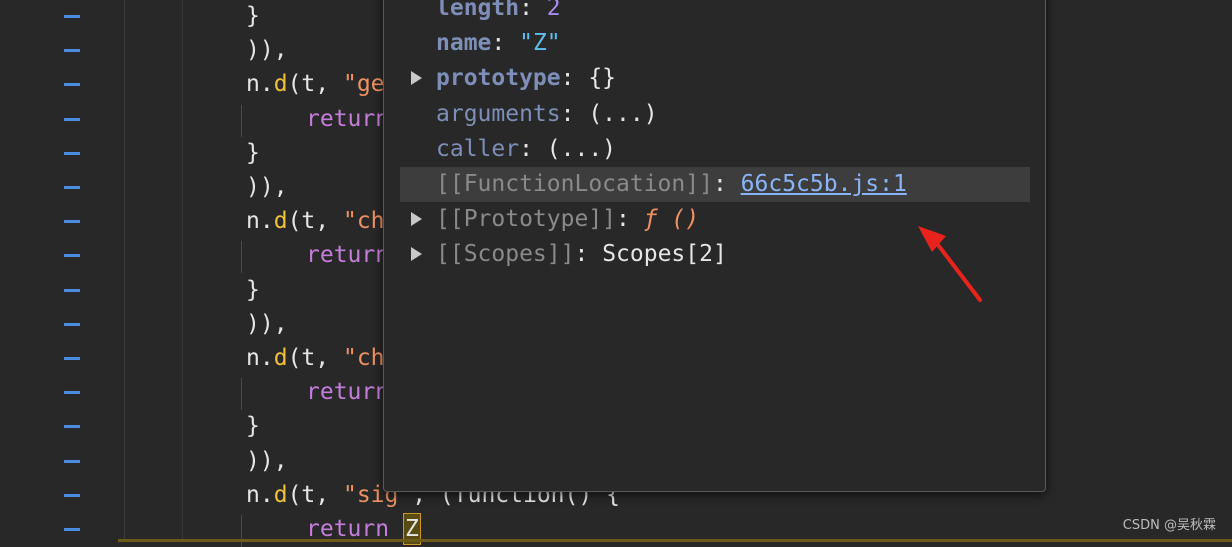 The height and width of the screenshot is (547, 1232). What do you see at coordinates (1169, 525) in the screenshot?
I see `watermark: CSDN @吴秋霖` at bounding box center [1169, 525].